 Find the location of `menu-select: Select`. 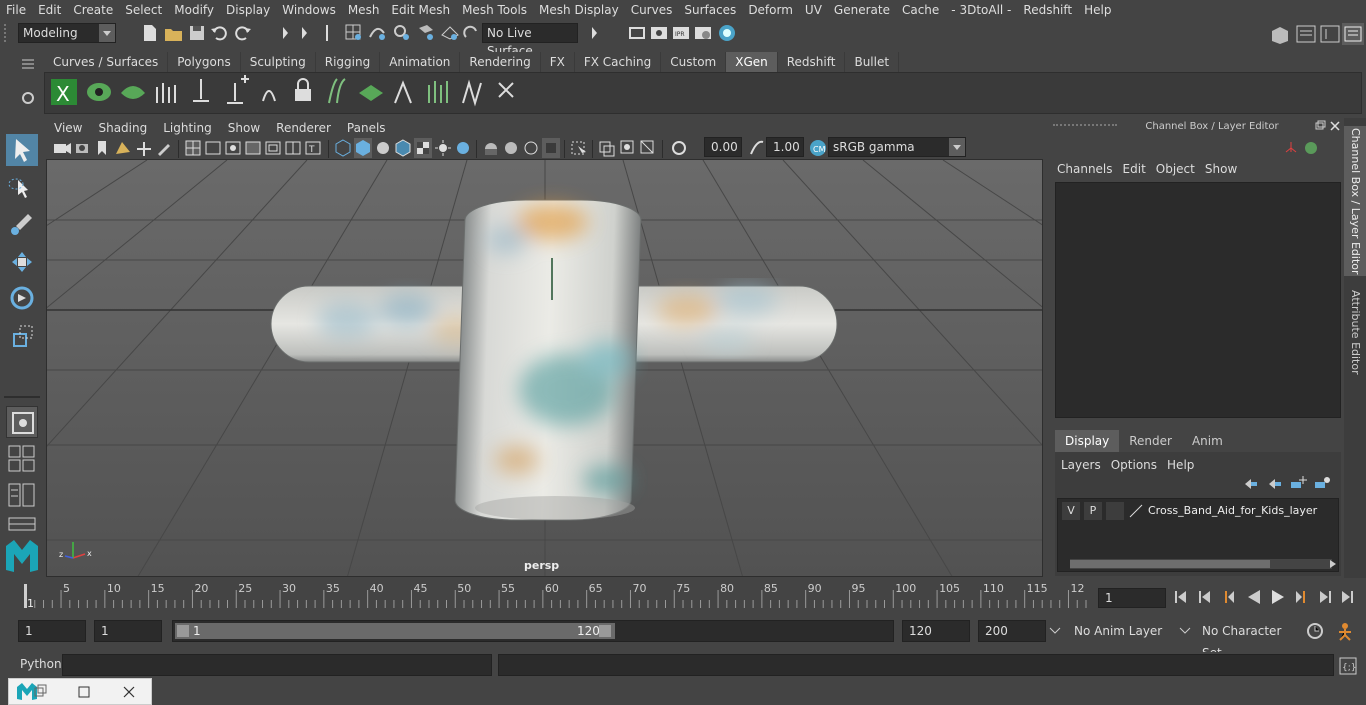

menu-select: Select is located at coordinates (143, 10).